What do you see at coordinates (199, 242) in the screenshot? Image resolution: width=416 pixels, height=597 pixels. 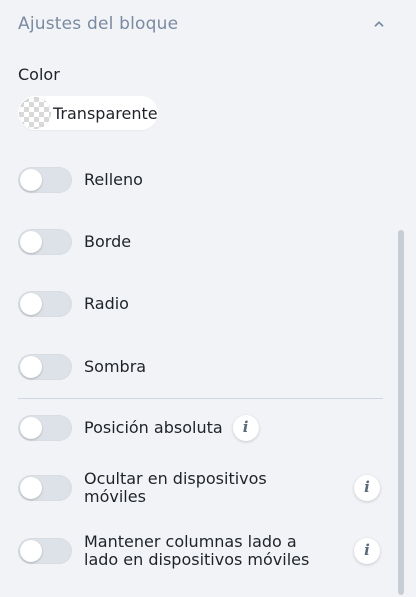 I see `toggle-row-borde: Borde` at bounding box center [199, 242].